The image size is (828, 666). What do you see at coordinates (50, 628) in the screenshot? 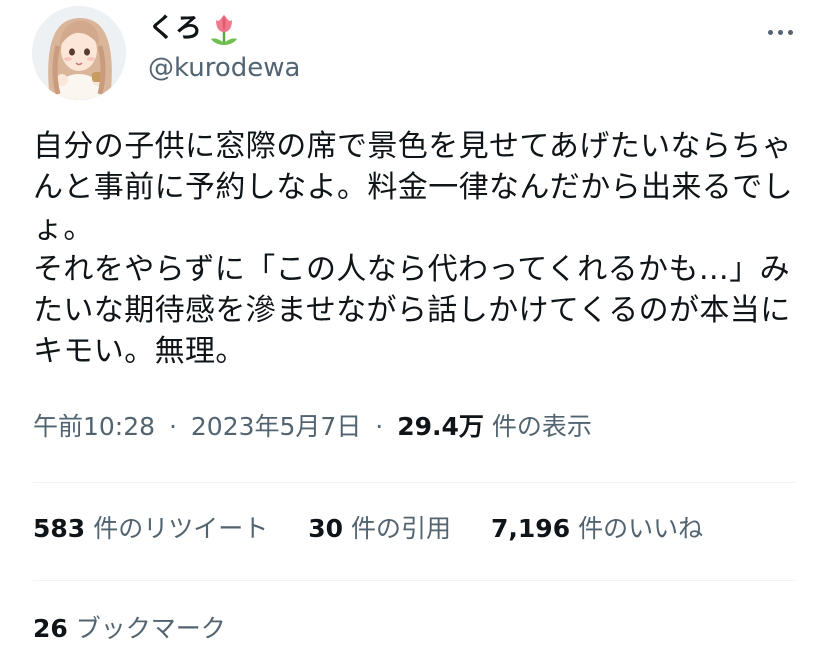
I see `bookmarks-count: 26` at bounding box center [50, 628].